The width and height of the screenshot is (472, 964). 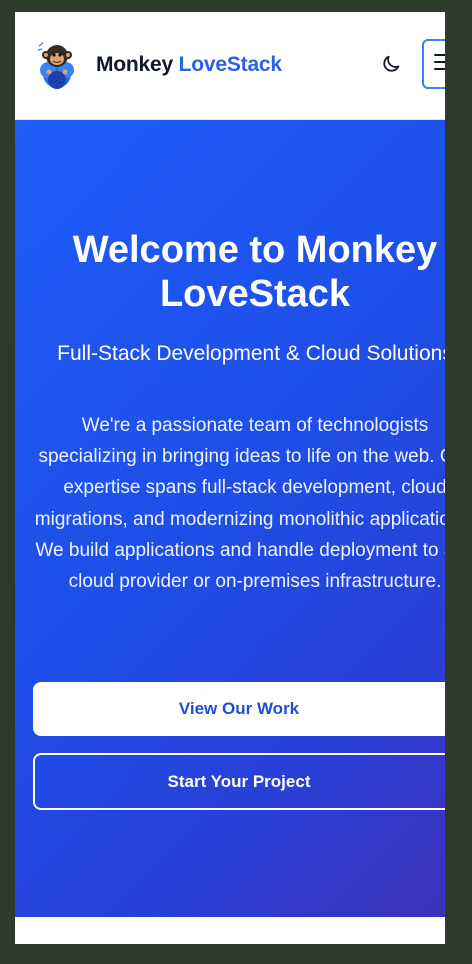 I want to click on hero-subtitle: Full-Stack Development & Cloud Solutions, so click(x=251, y=353).